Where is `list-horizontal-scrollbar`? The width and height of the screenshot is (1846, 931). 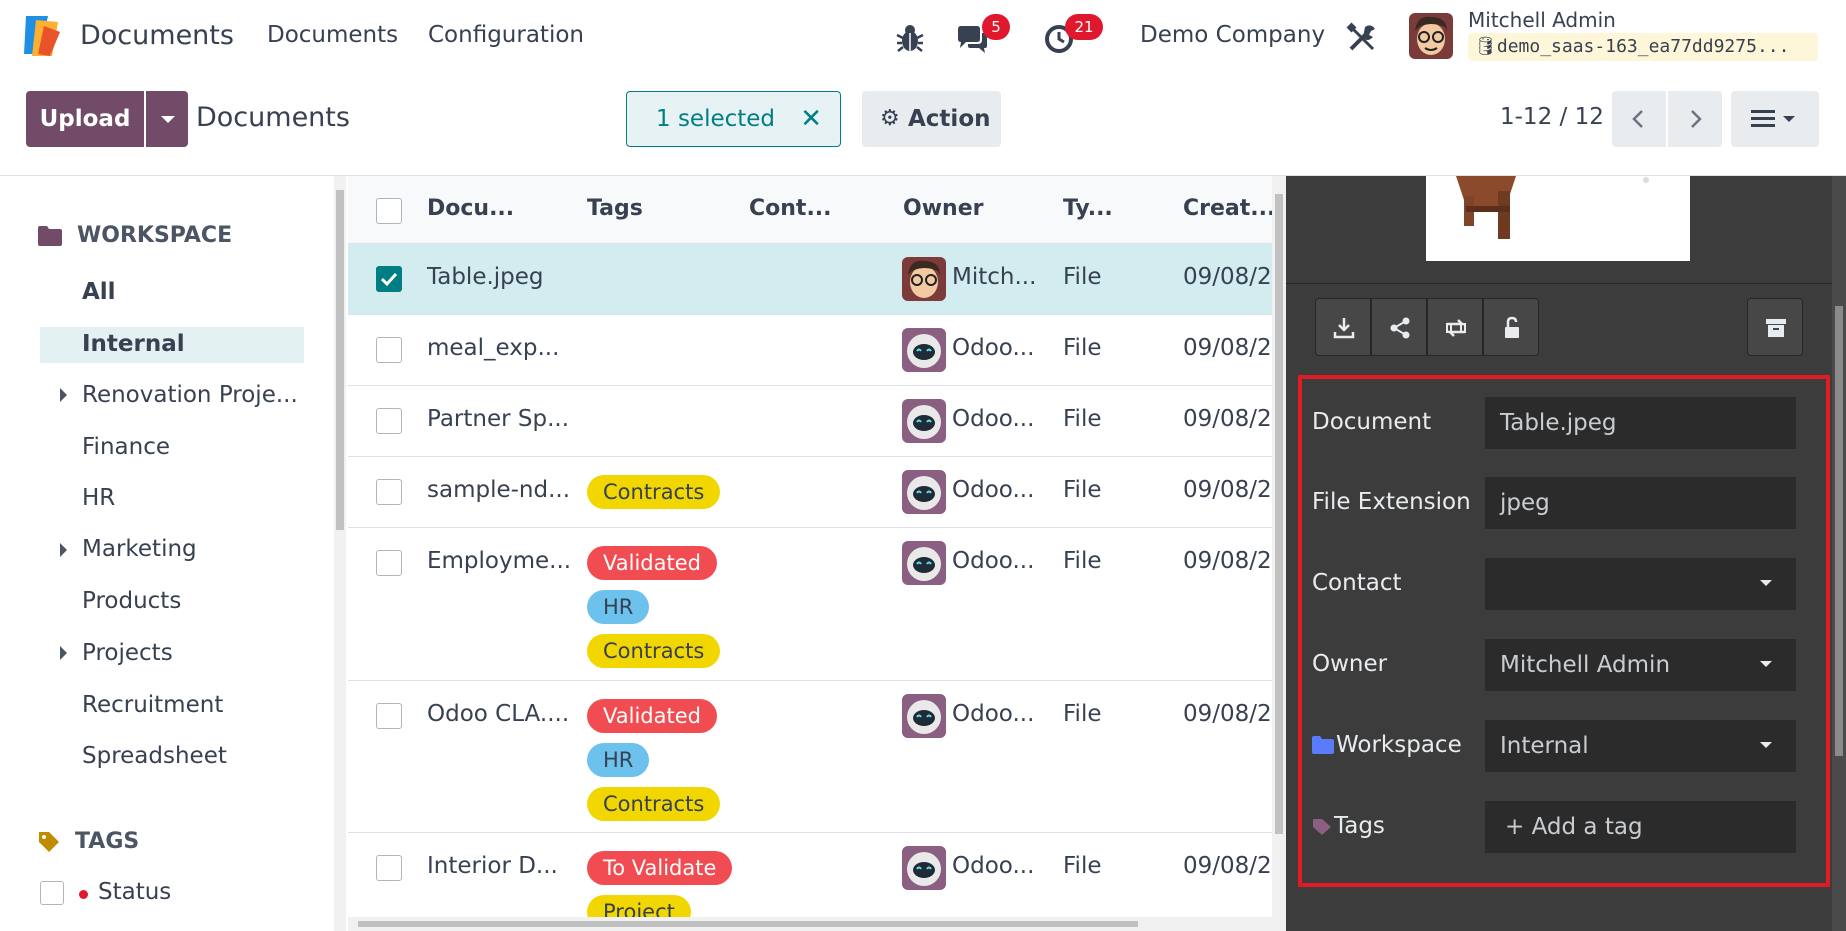 list-horizontal-scrollbar is located at coordinates (810, 924).